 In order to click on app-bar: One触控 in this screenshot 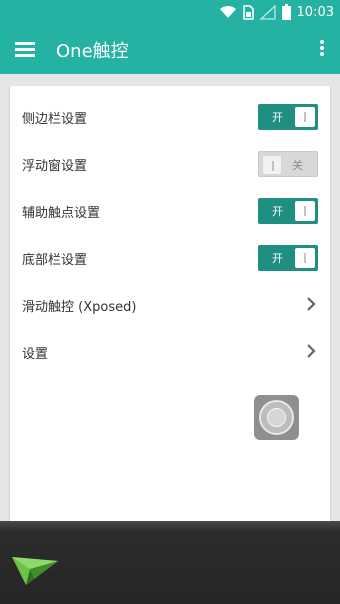, I will do `click(170, 49)`.